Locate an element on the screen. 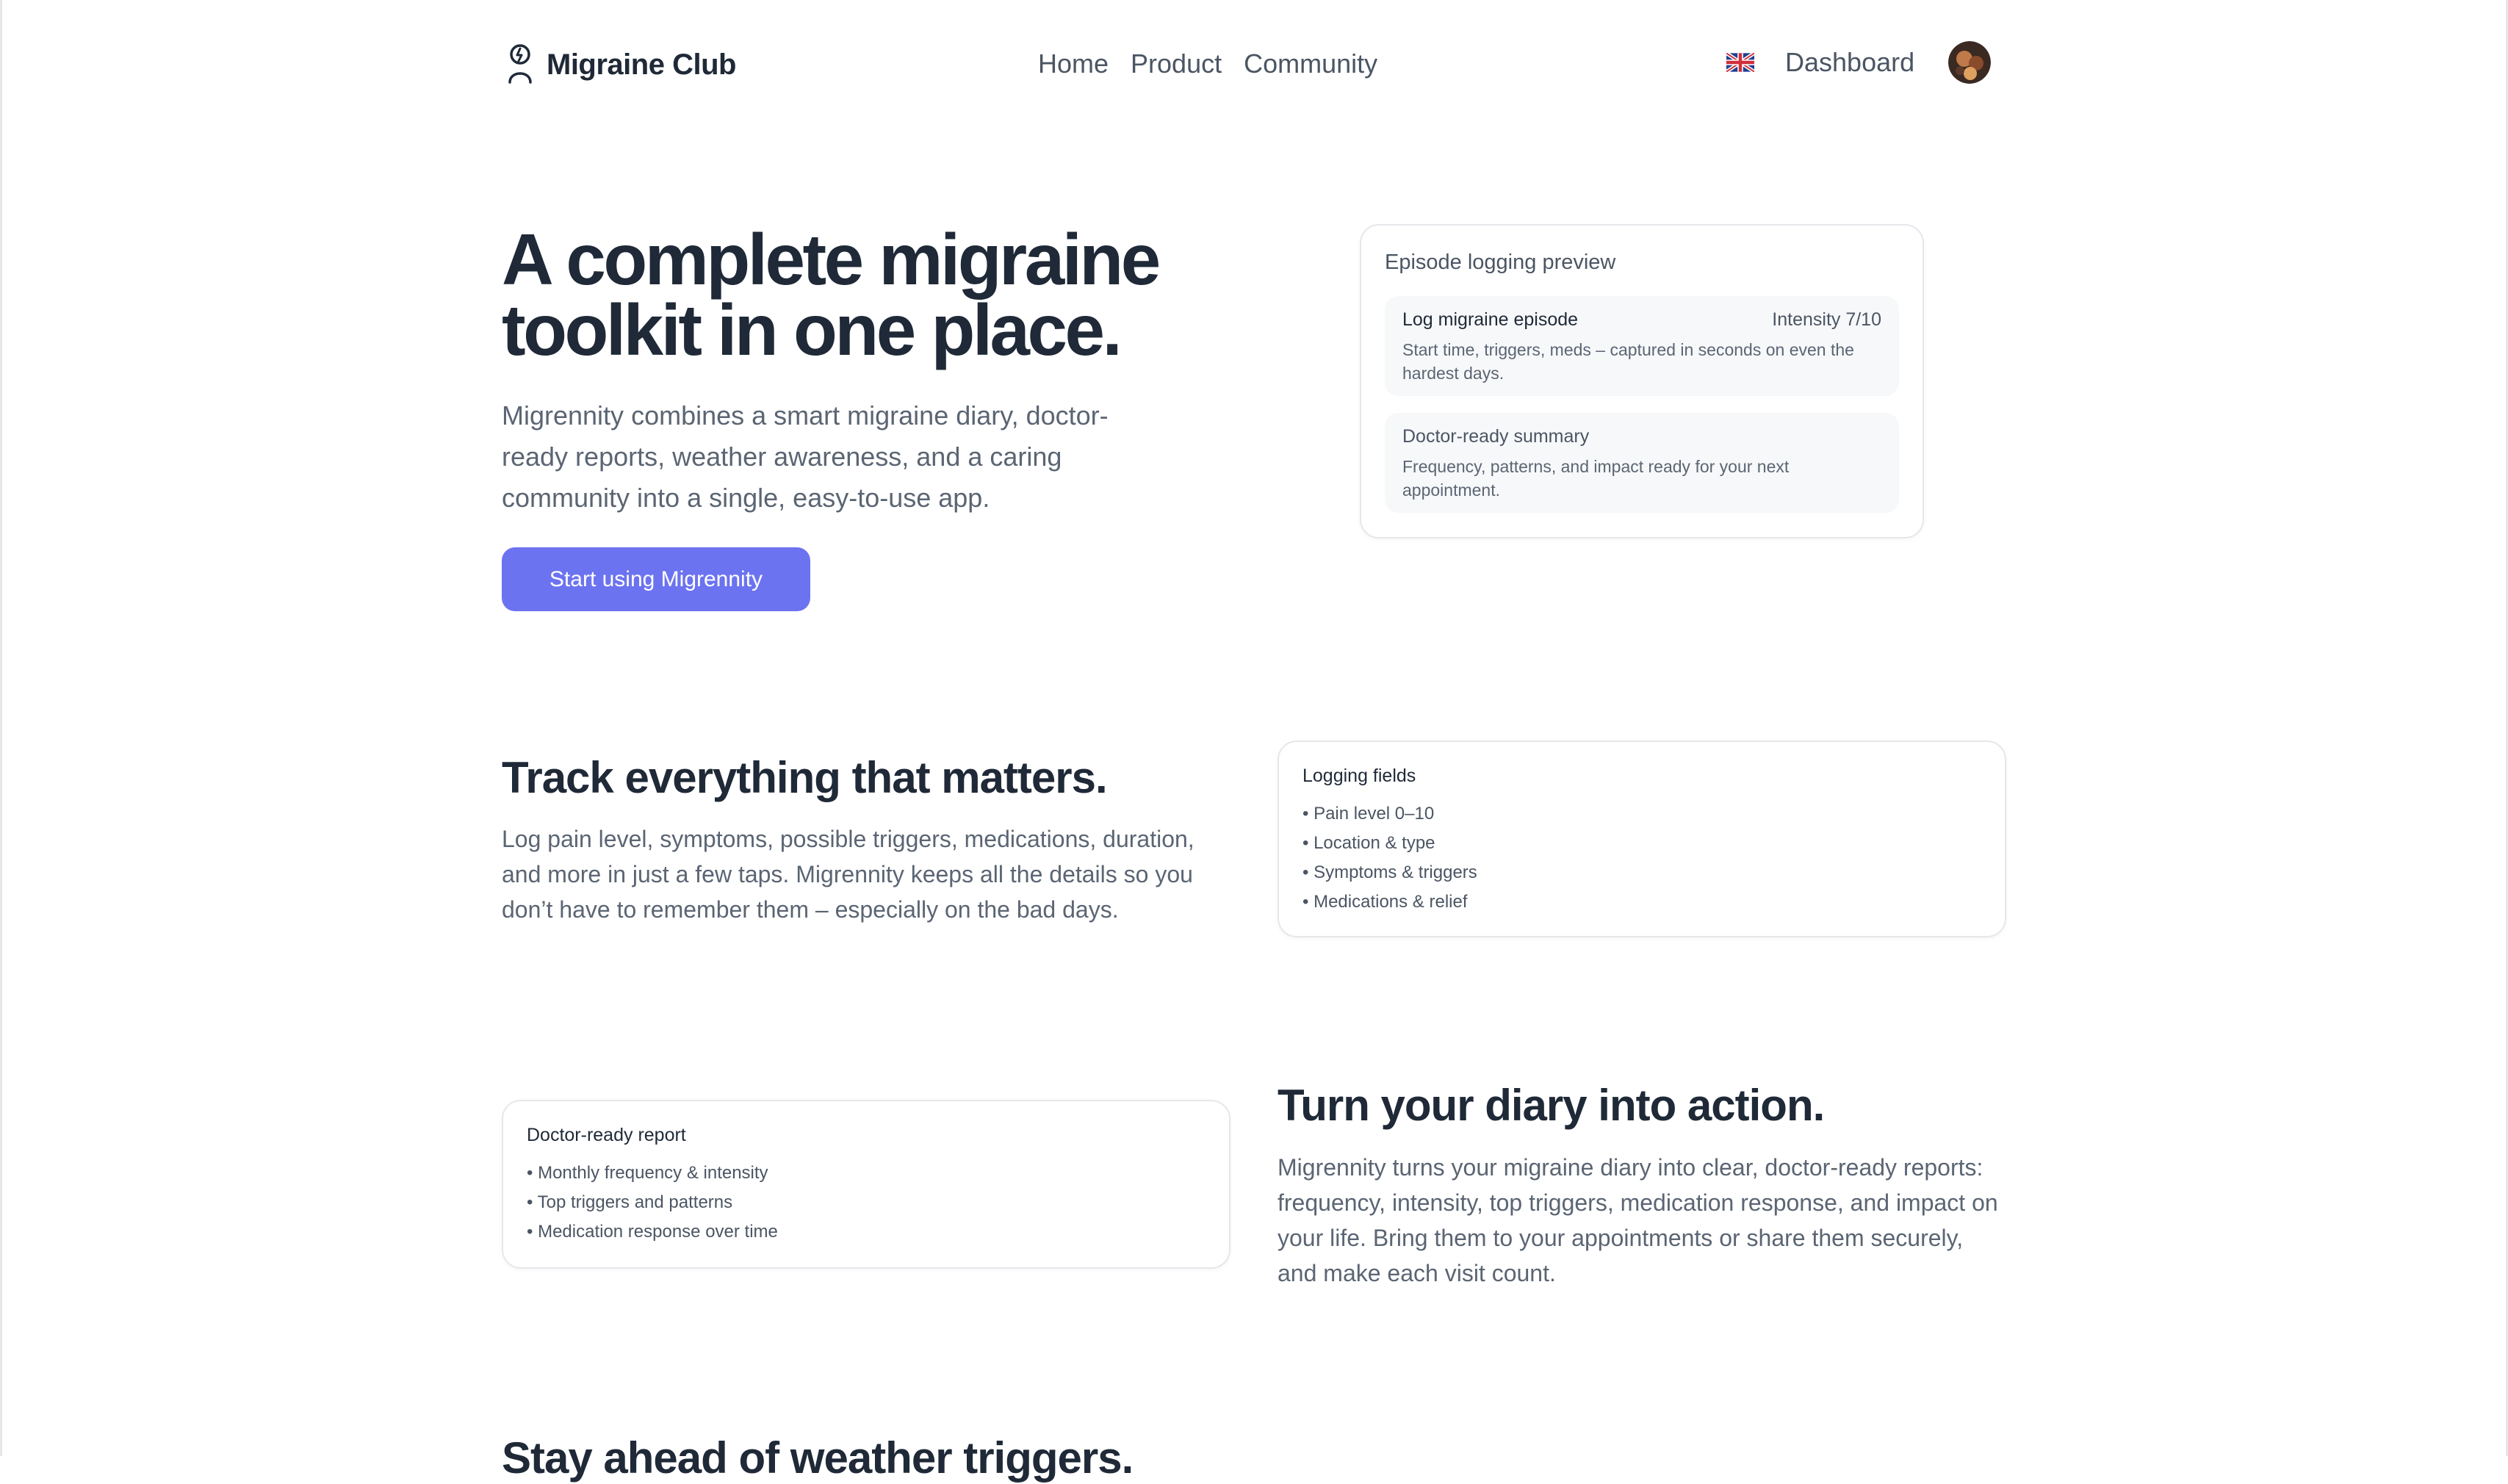 This screenshot has width=2508, height=1484. list-item: • Monthly frequency & intensity is located at coordinates (647, 1173).